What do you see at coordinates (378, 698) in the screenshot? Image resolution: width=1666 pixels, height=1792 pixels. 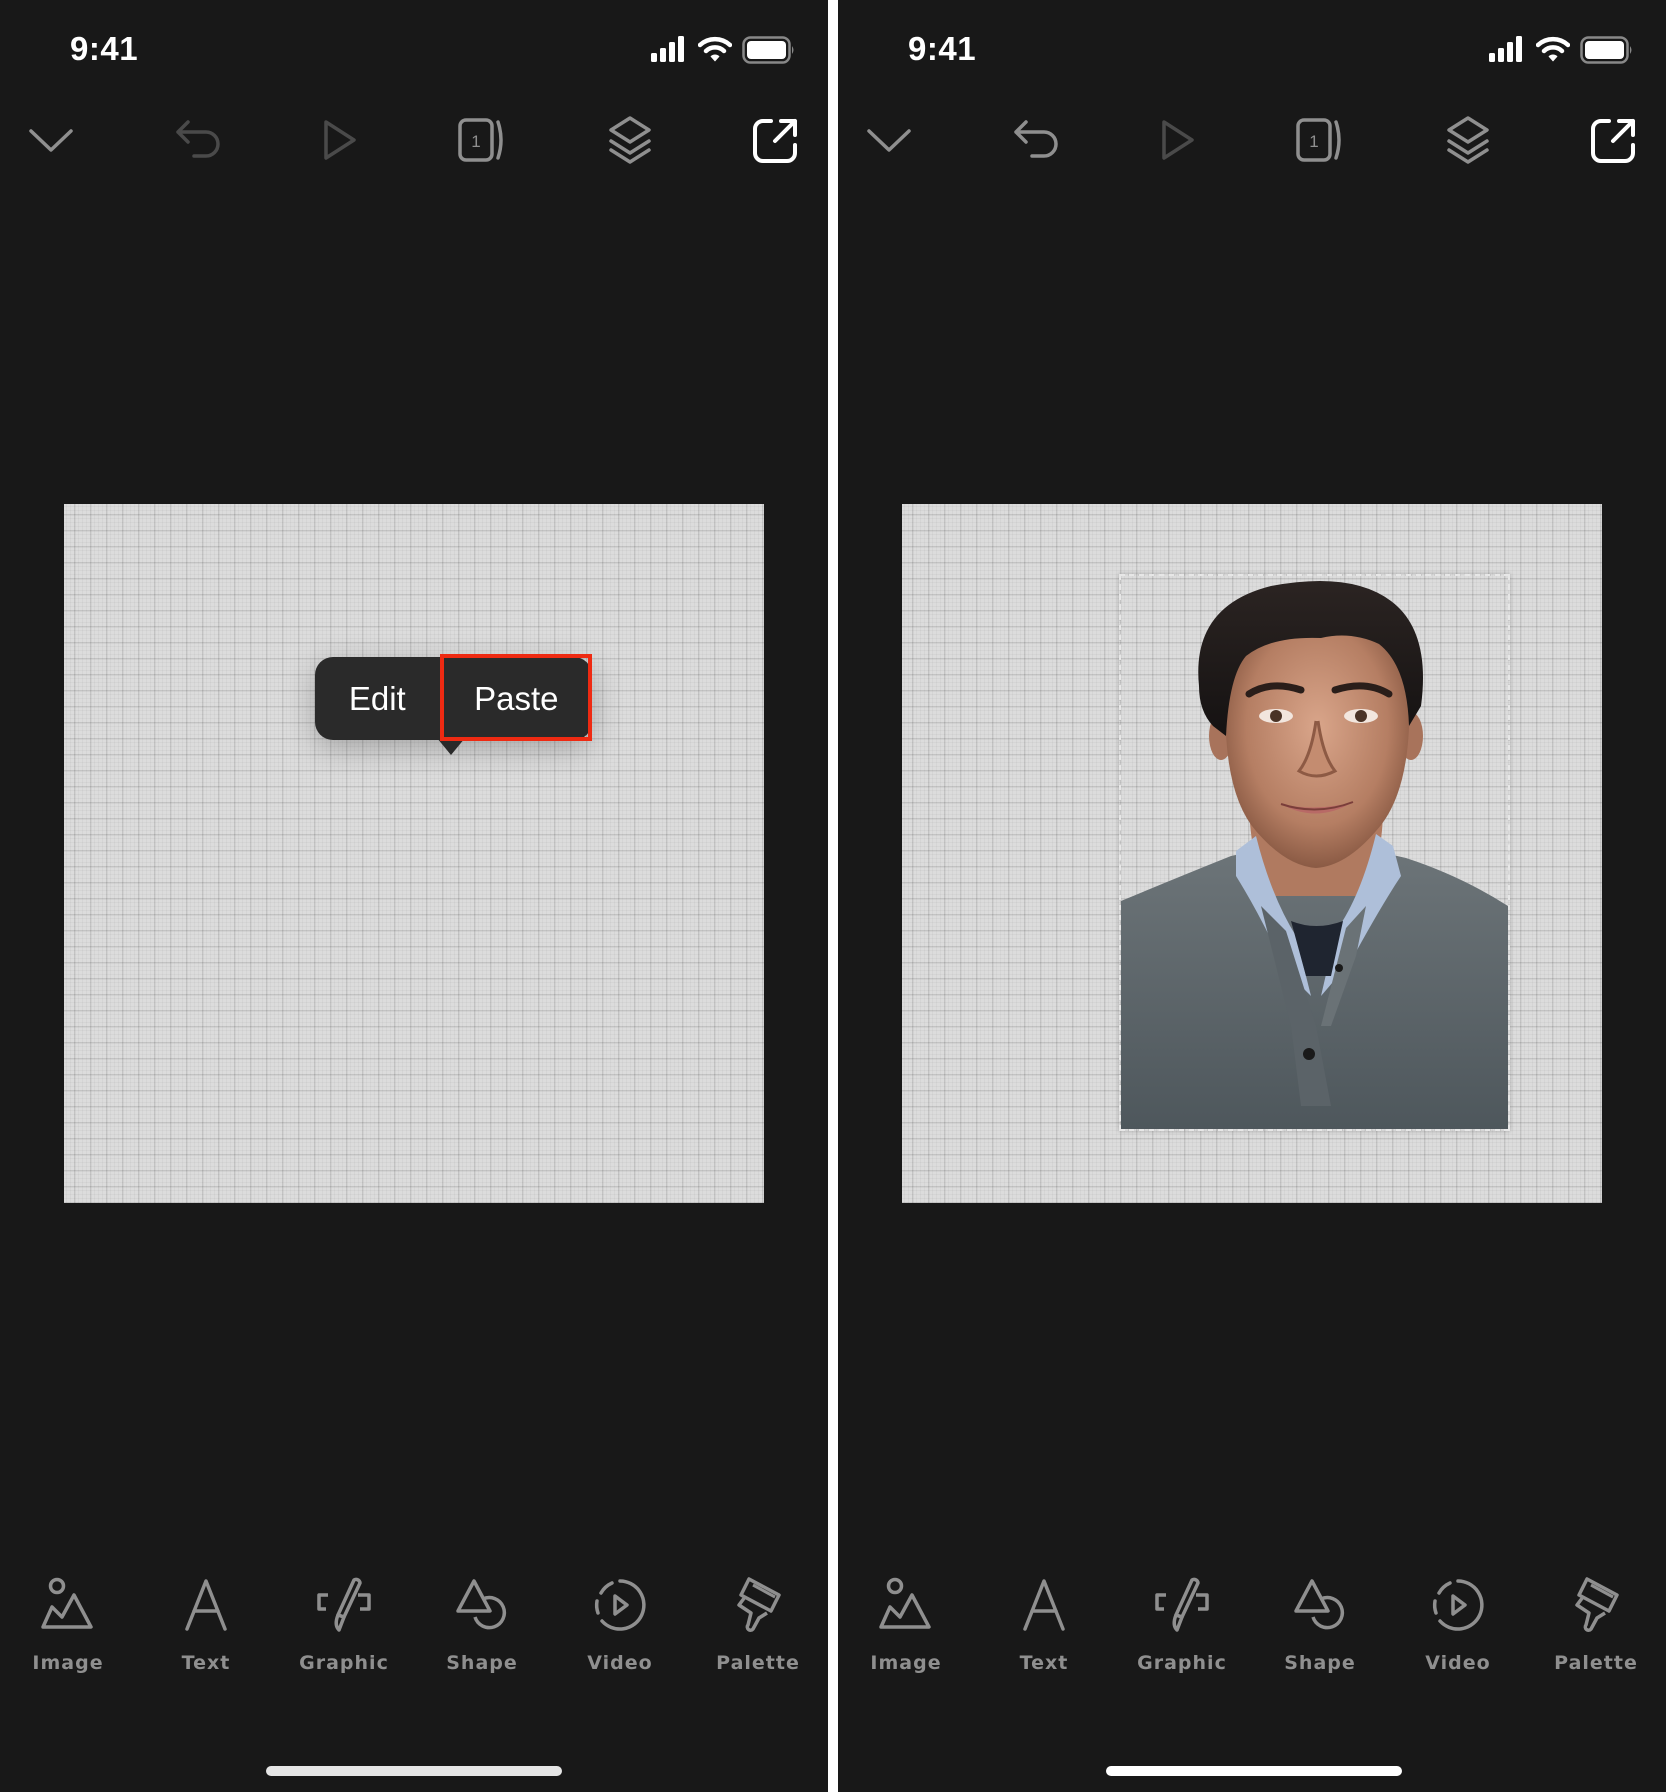 I see `edit-menu-item: Edit` at bounding box center [378, 698].